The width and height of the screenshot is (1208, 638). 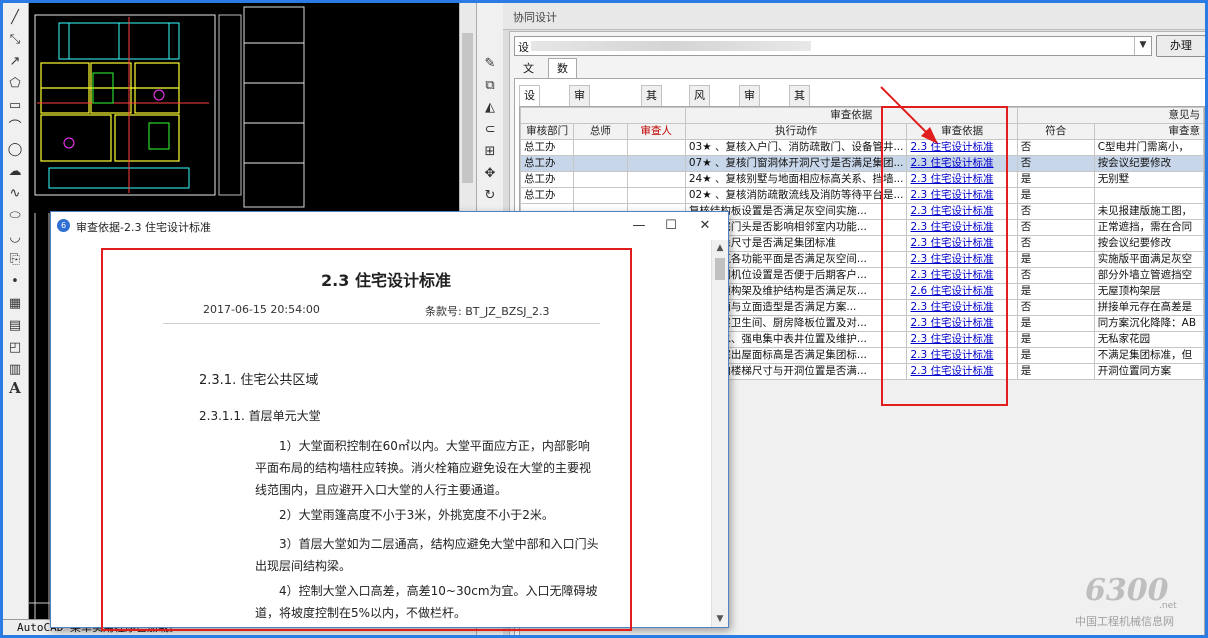 I want to click on col-action: 执行动作, so click(x=796, y=131).